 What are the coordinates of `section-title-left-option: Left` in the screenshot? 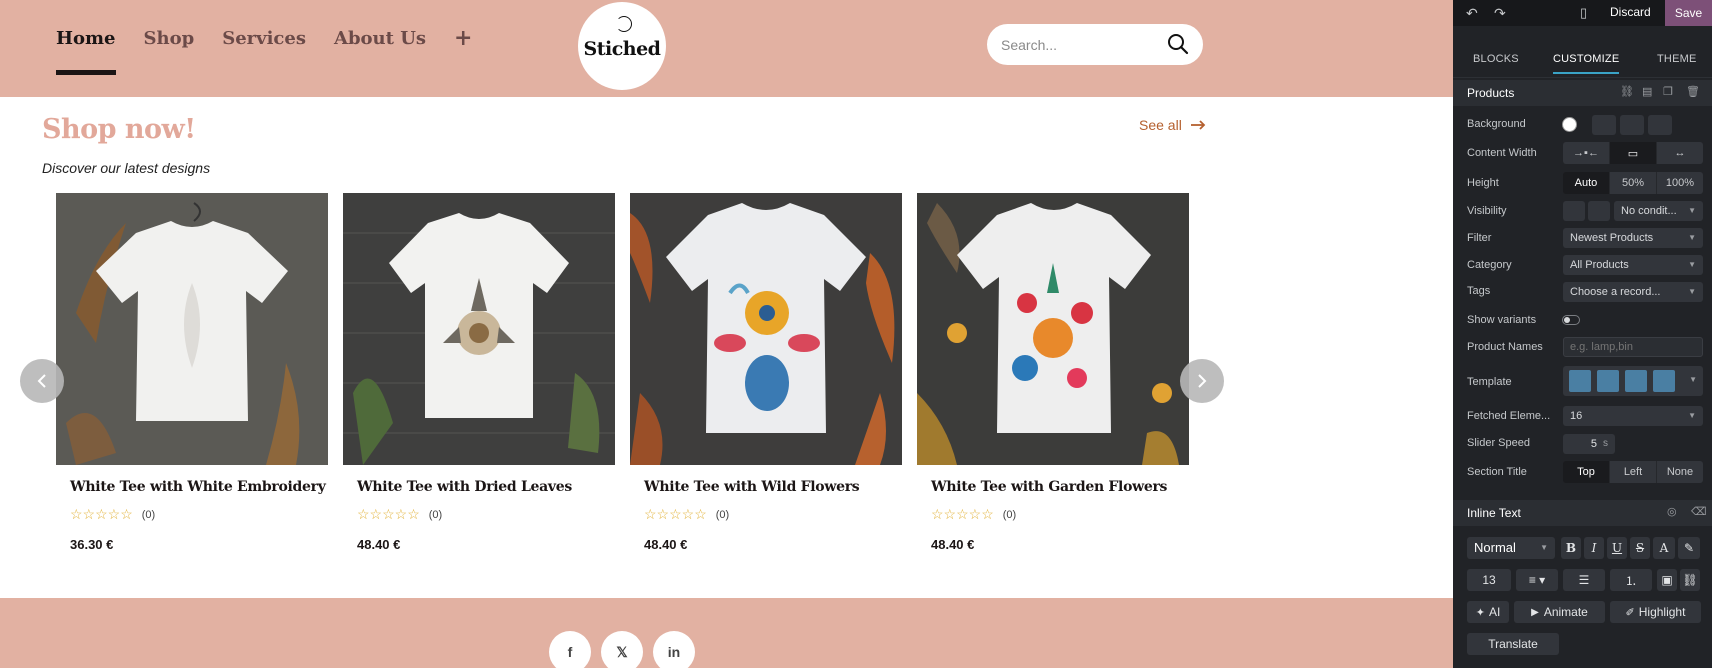 It's located at (1632, 472).